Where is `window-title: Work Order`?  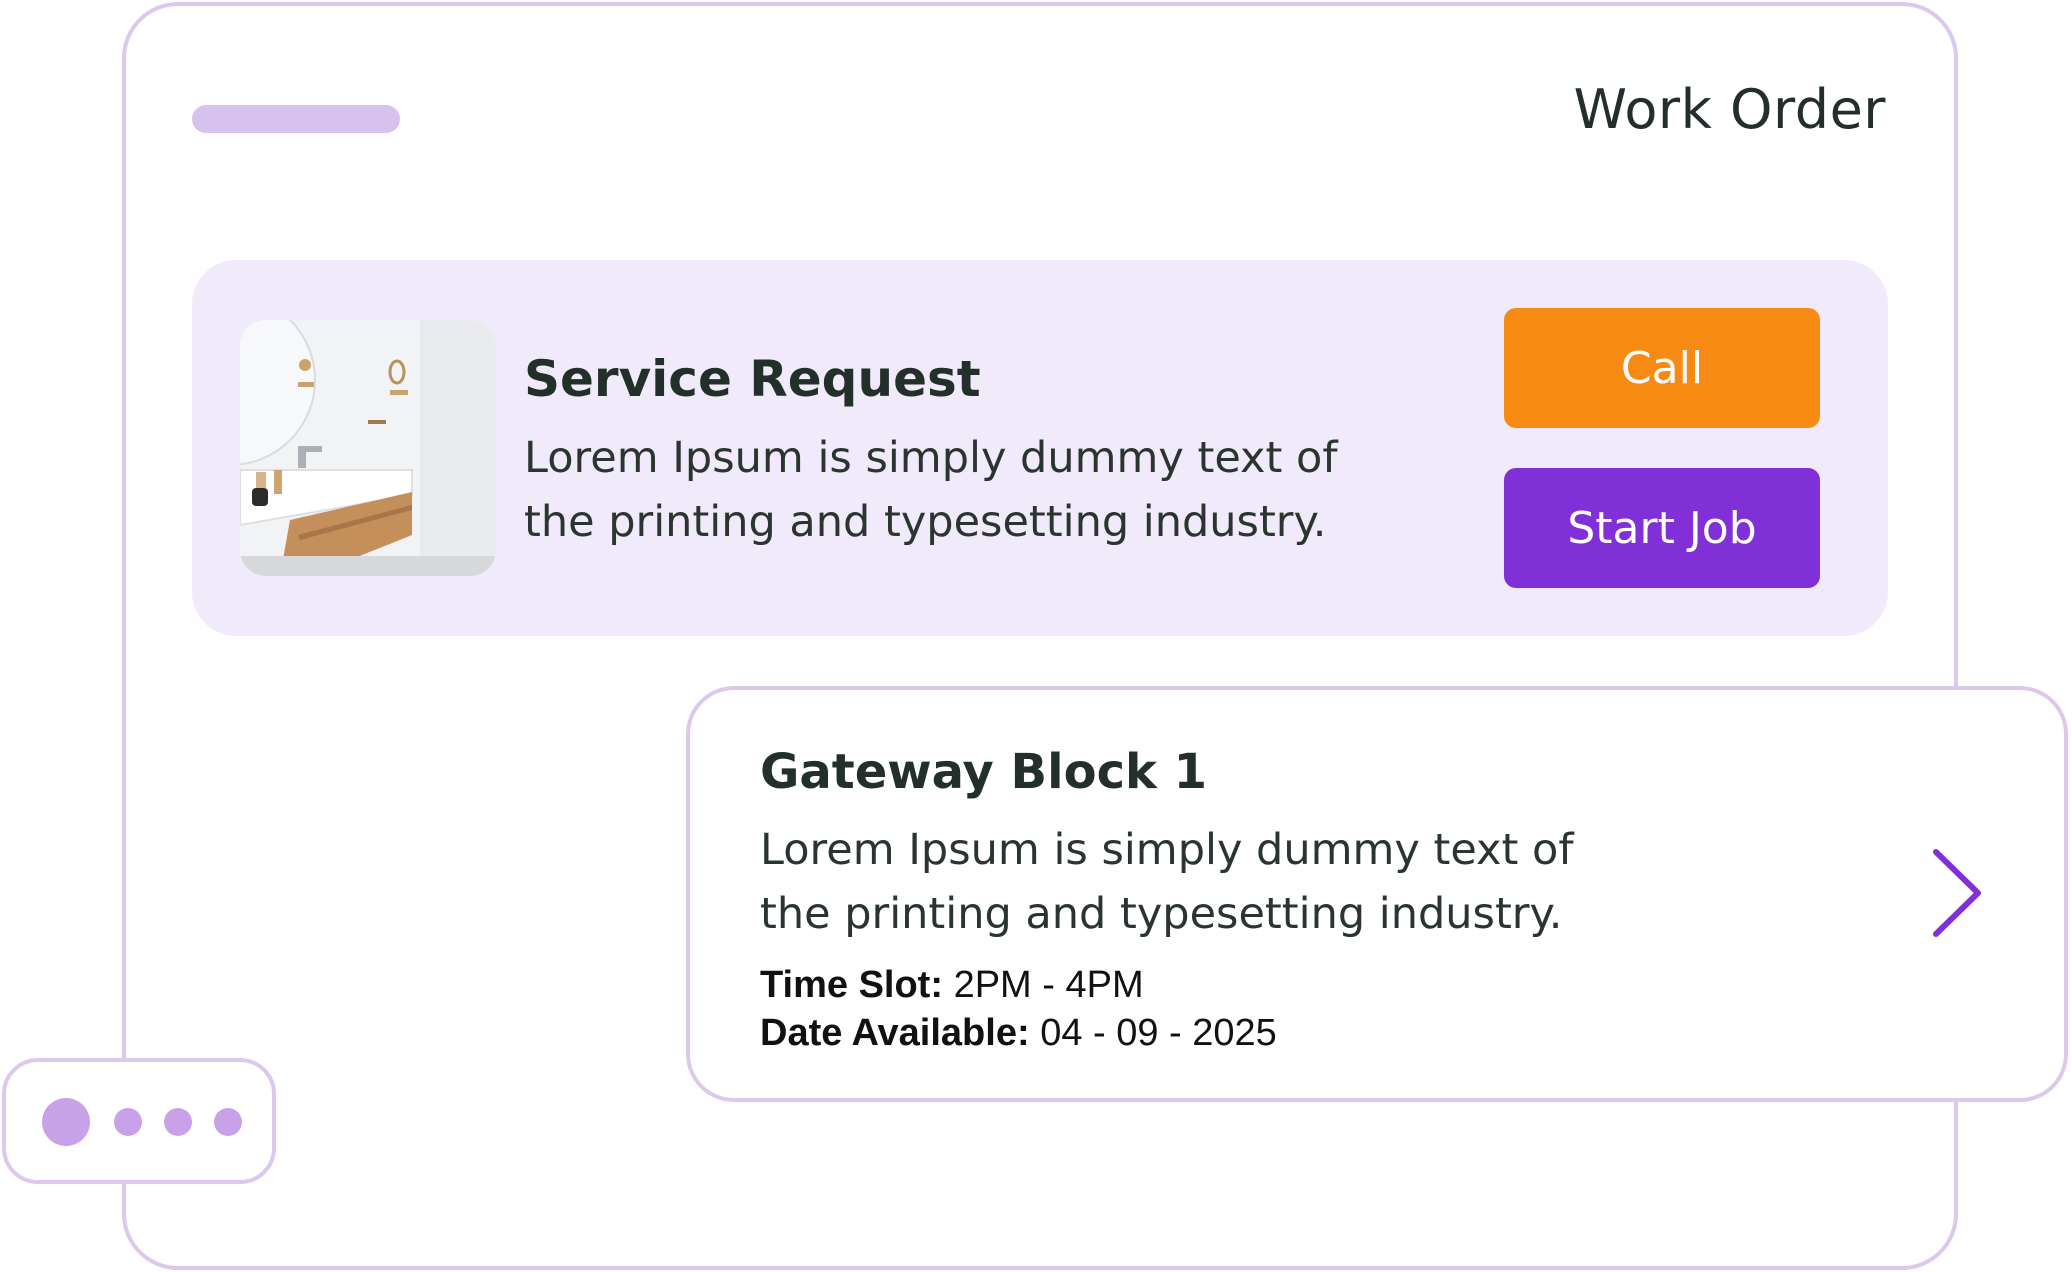
window-title: Work Order is located at coordinates (1729, 109).